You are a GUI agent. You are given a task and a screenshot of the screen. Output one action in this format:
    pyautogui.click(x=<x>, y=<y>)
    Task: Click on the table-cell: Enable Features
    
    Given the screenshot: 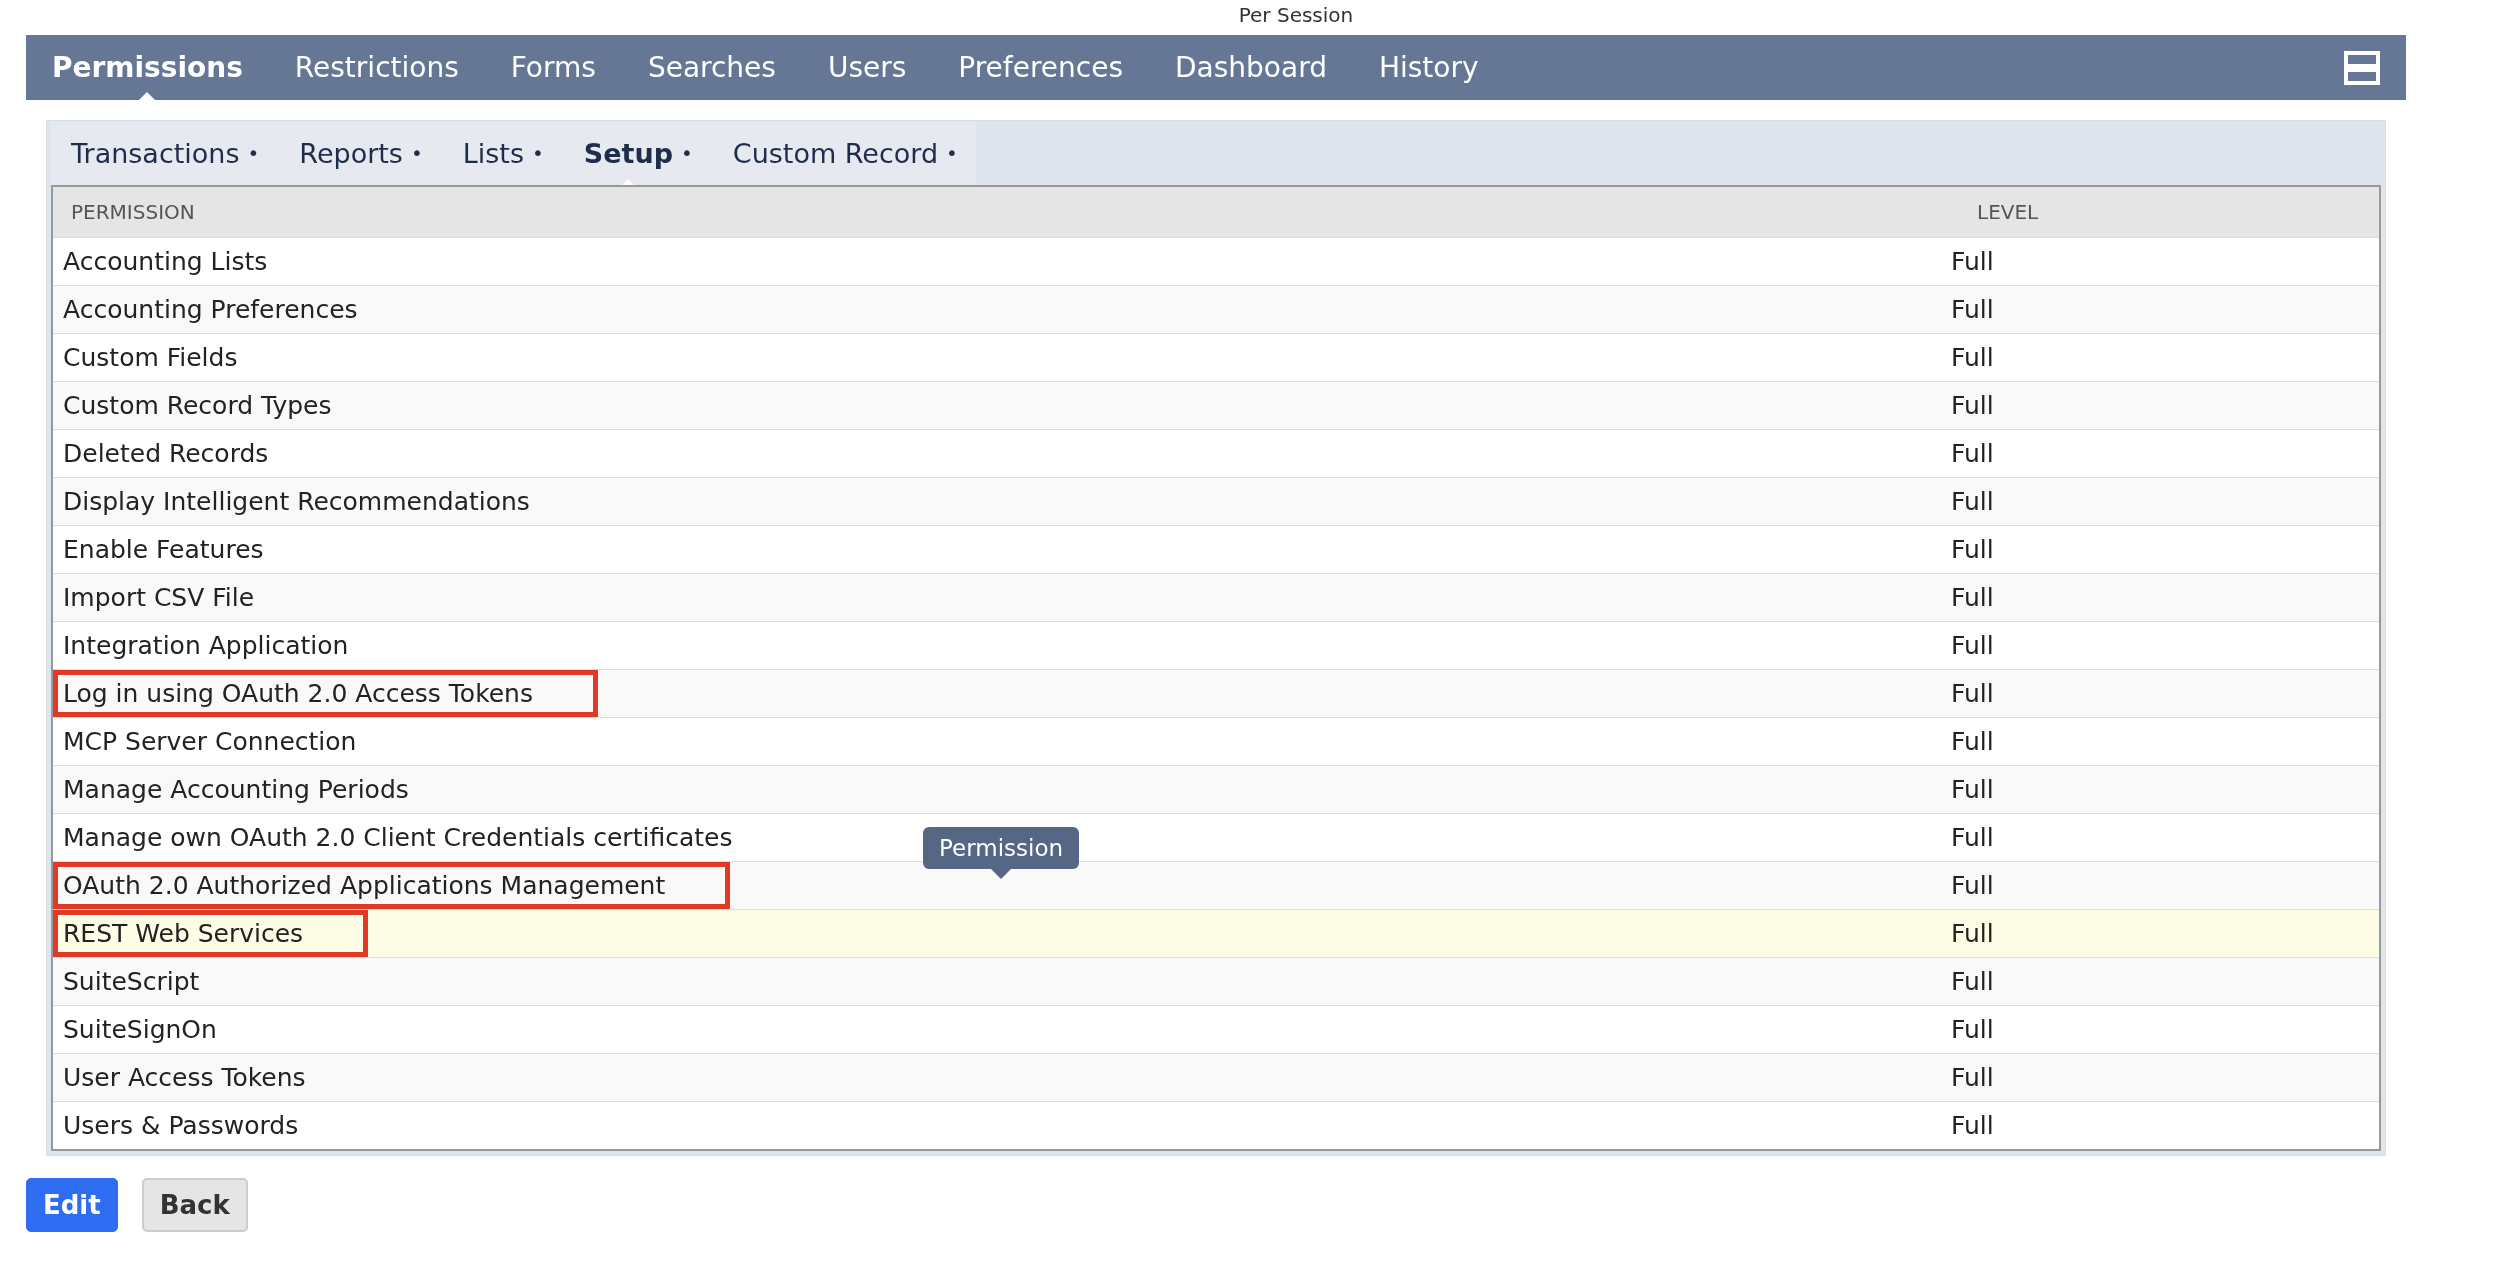 What is the action you would take?
    pyautogui.click(x=163, y=549)
    